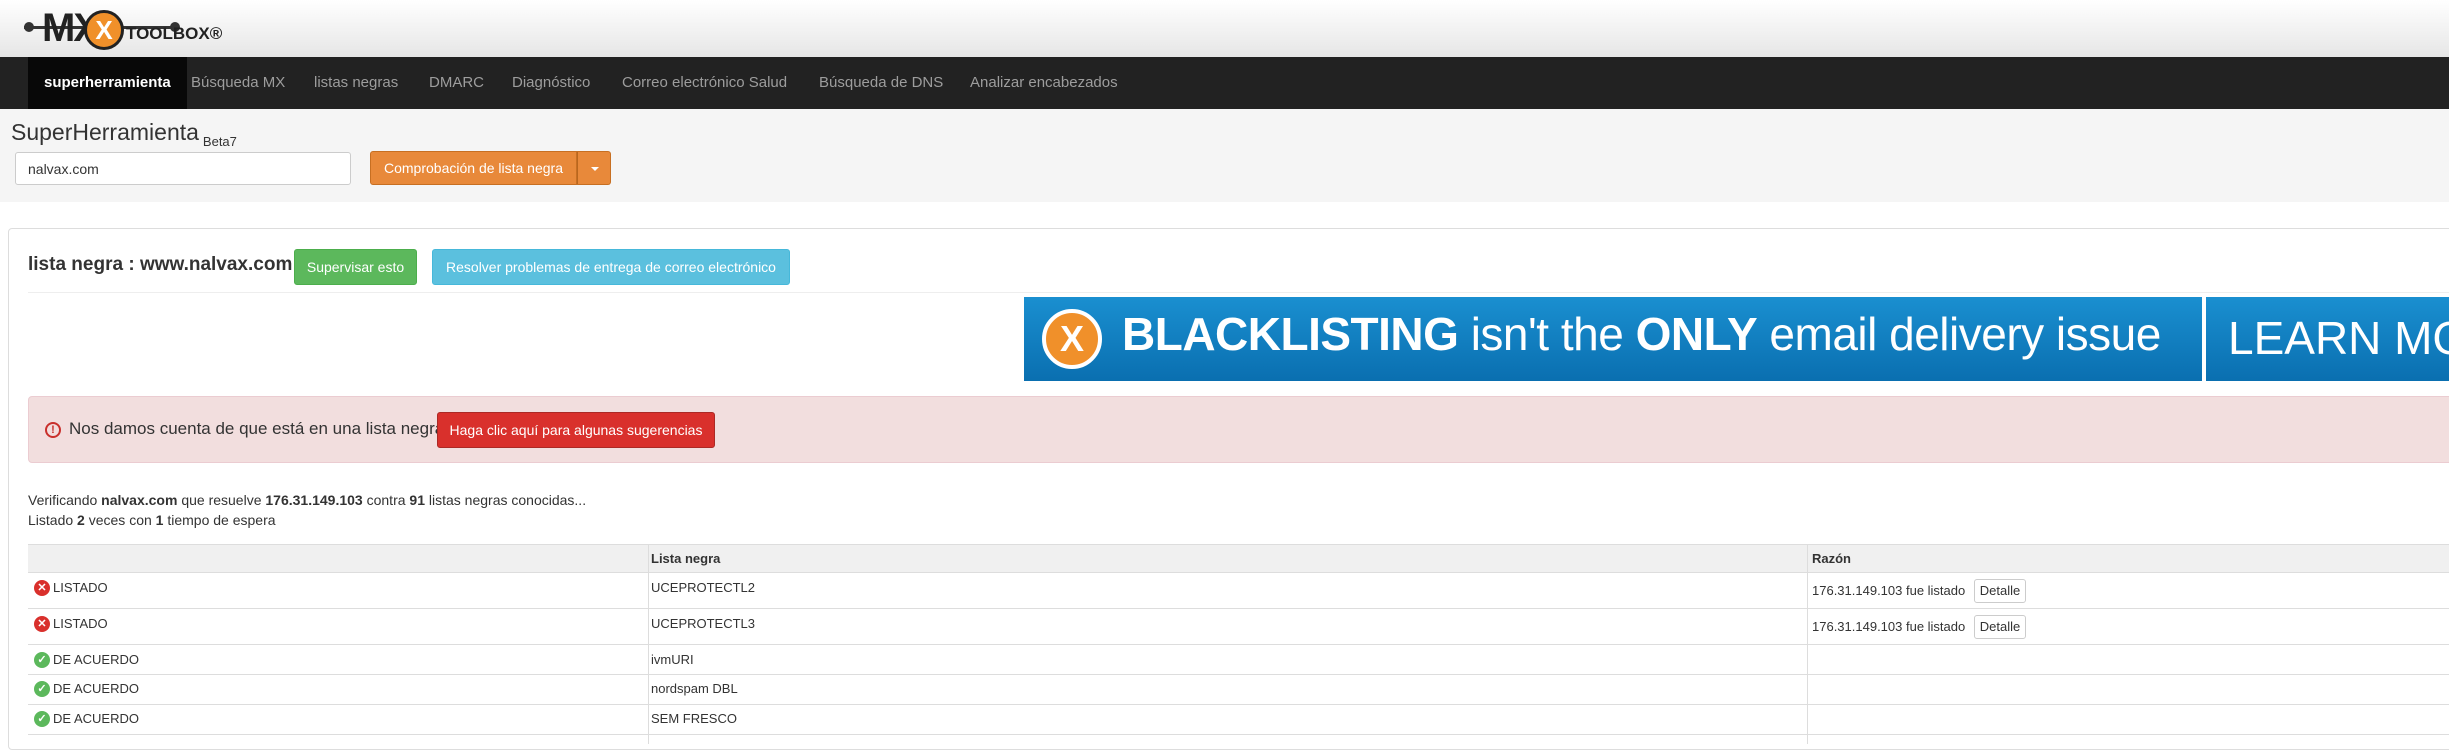  I want to click on banner-separator, so click(2204, 339).